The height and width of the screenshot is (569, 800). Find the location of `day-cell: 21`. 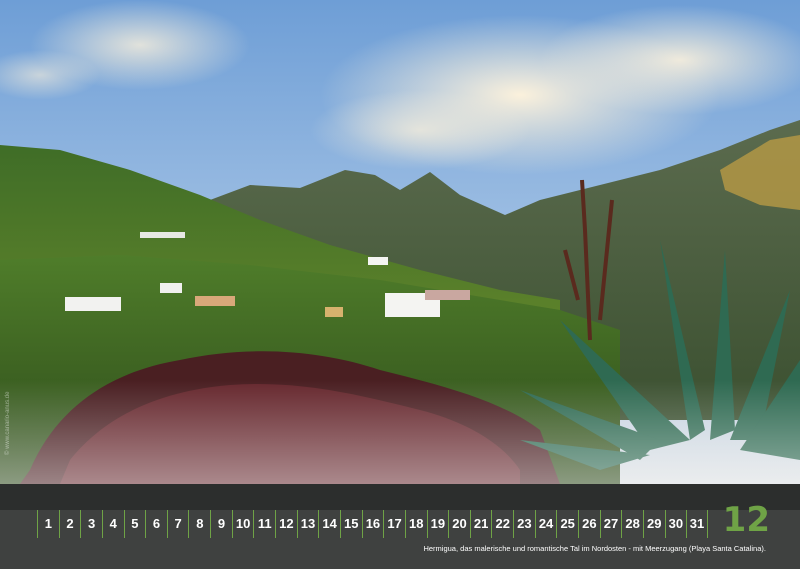

day-cell: 21 is located at coordinates (480, 524).